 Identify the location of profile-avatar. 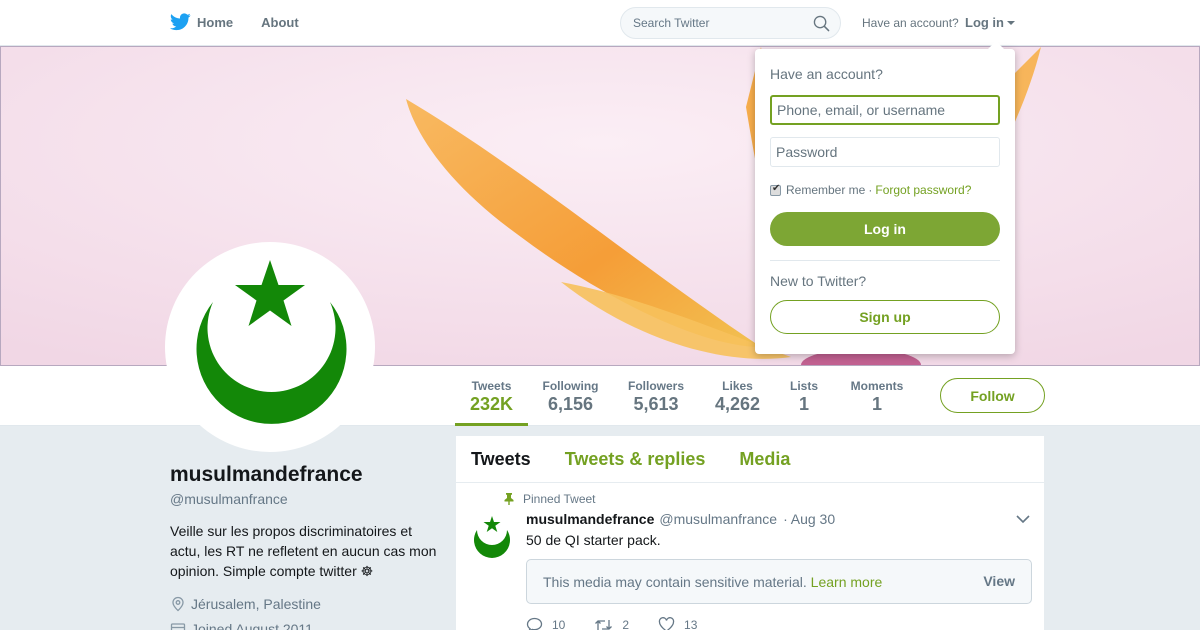
(270, 347).